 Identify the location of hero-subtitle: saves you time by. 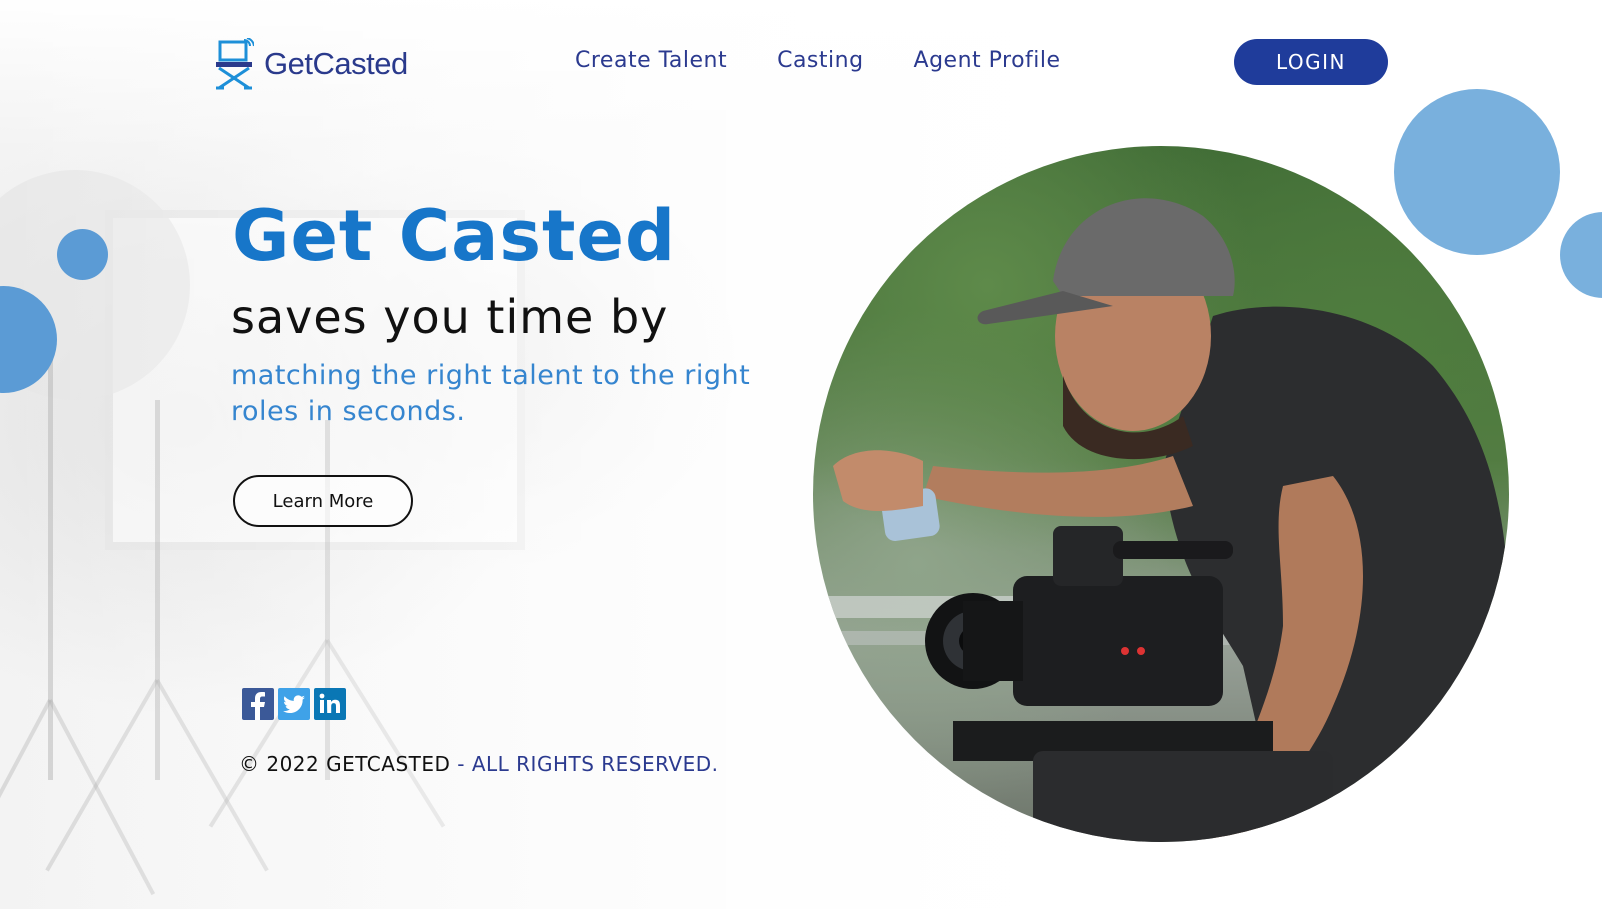
(450, 317).